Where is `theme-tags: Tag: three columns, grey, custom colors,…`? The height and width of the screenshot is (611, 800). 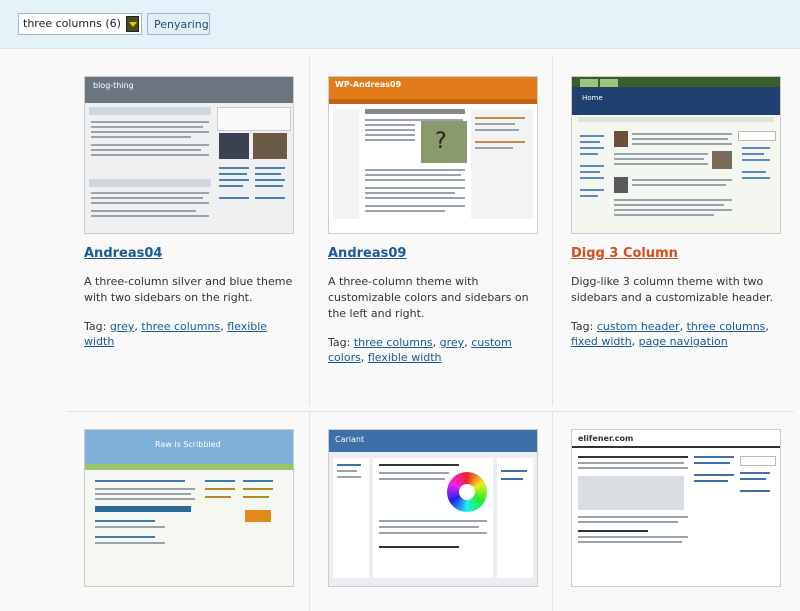 theme-tags: Tag: three columns, grey, custom colors,… is located at coordinates (420, 350).